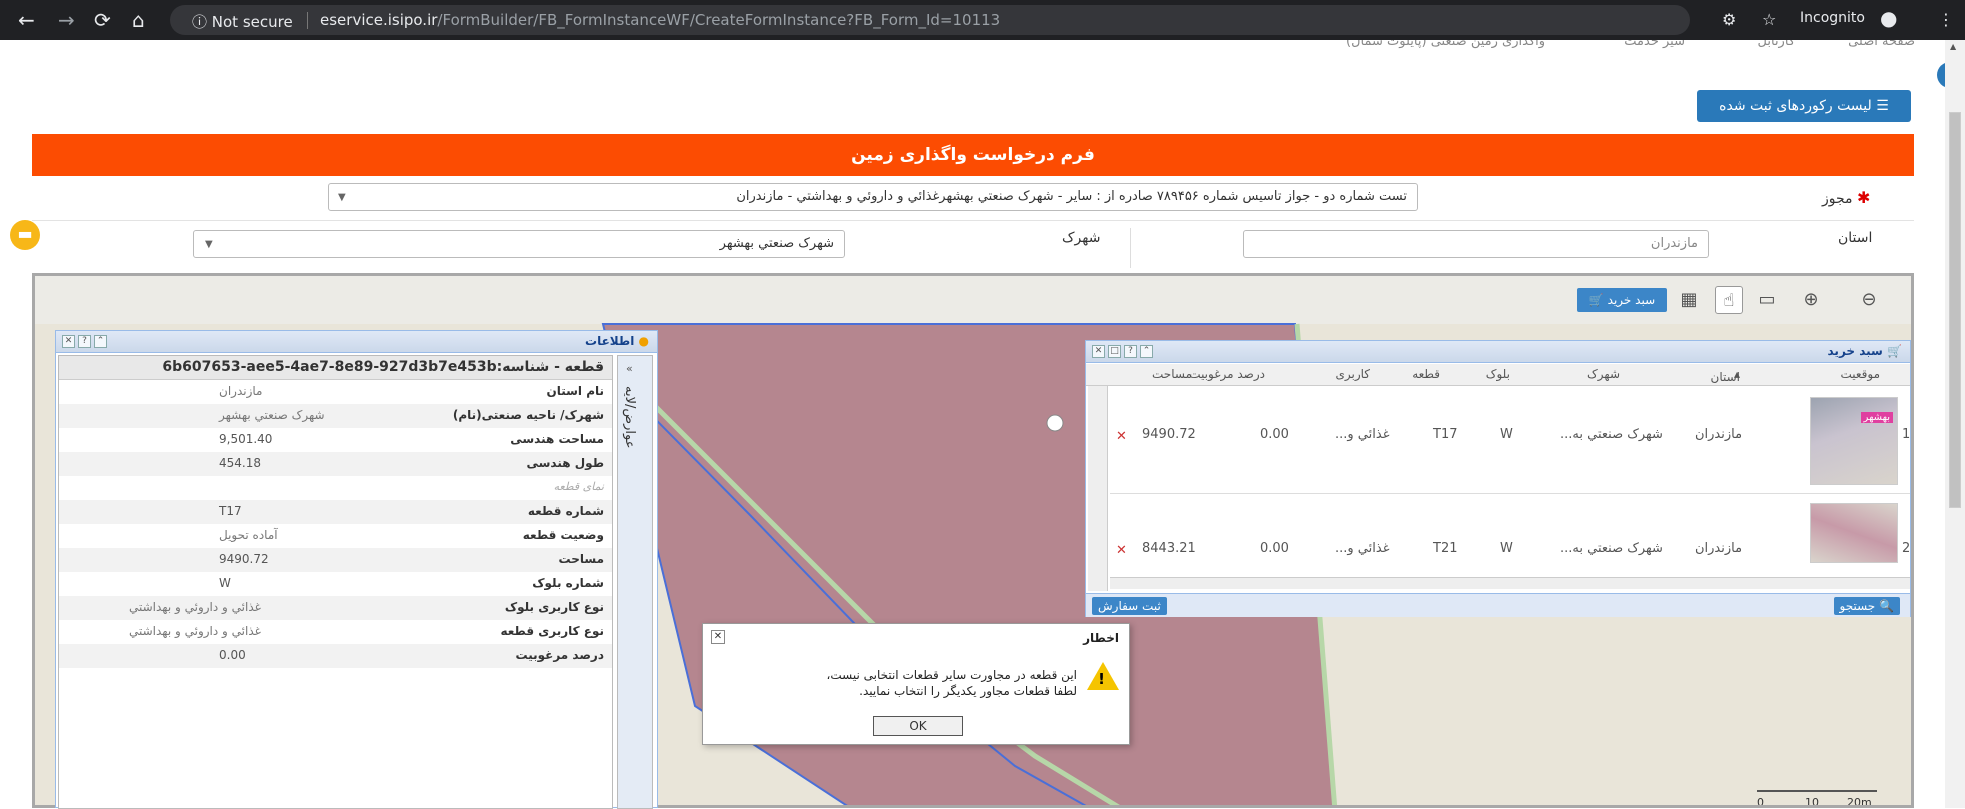 The width and height of the screenshot is (1965, 809). Describe the element at coordinates (1869, 300) in the screenshot. I see `zoom-out-icon: ⊖` at that location.